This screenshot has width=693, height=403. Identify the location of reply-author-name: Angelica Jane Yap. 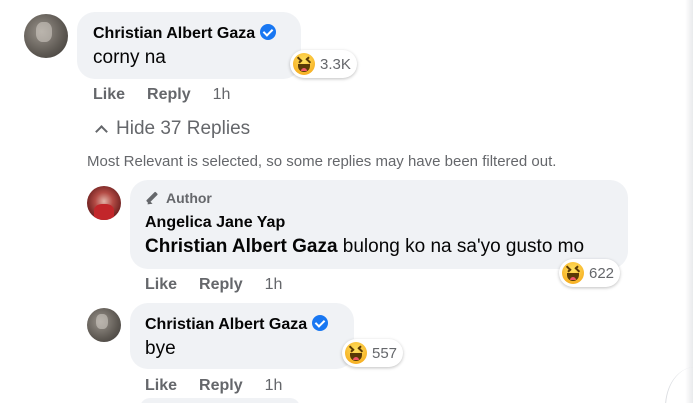
(215, 223).